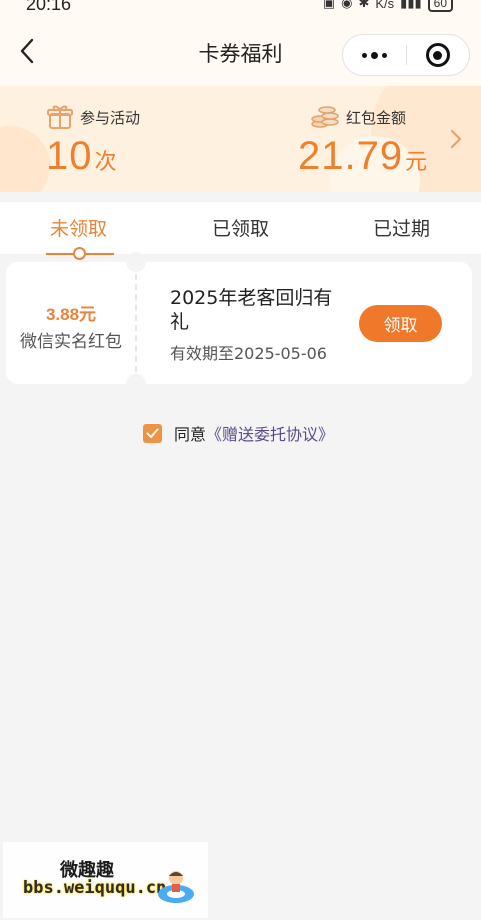 This screenshot has height=920, width=481. I want to click on mascot-icon, so click(176, 887).